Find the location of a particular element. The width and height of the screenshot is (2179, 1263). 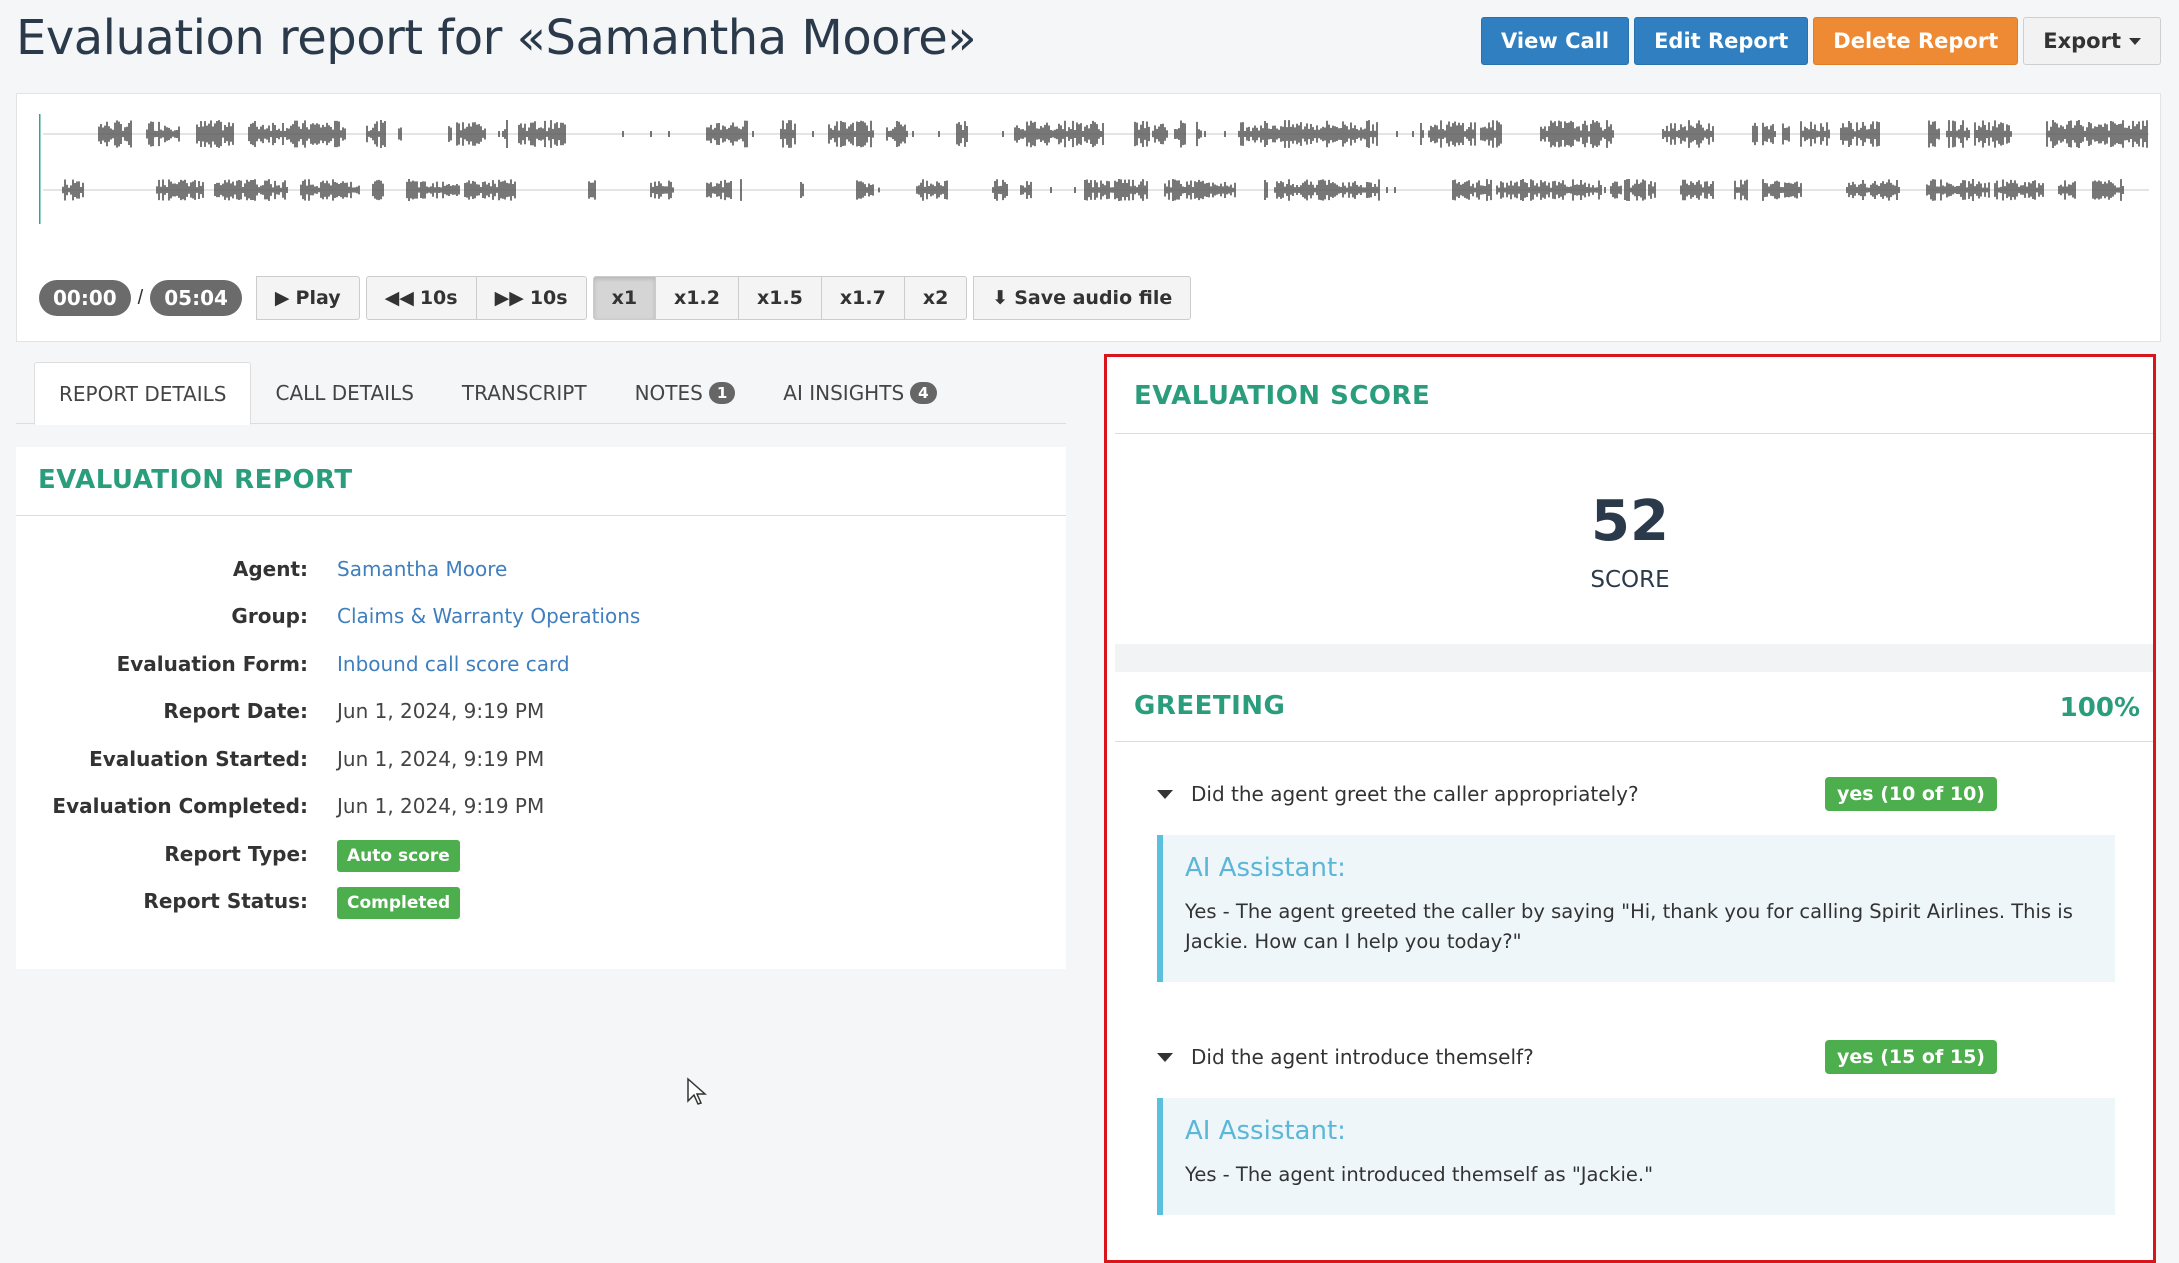

field-evaluation-started: Evaluation Started: Jun 1, 2024, 9:19 PM is located at coordinates (328, 759).